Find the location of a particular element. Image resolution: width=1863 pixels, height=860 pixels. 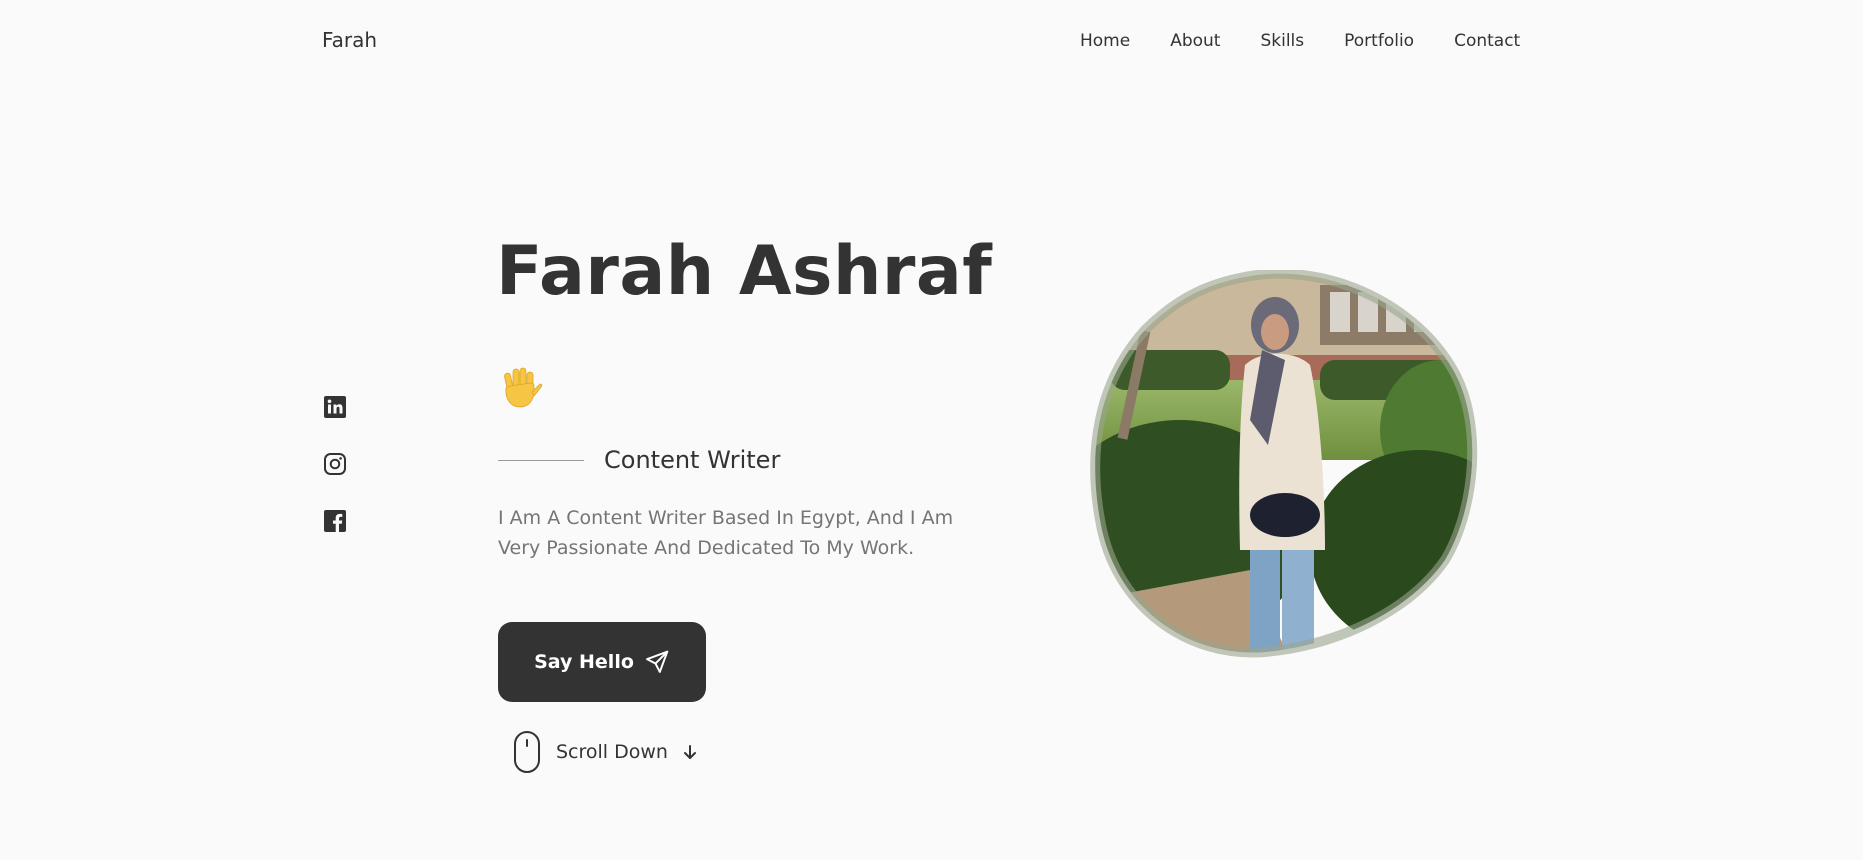

profile-photo is located at coordinates (1285, 465).